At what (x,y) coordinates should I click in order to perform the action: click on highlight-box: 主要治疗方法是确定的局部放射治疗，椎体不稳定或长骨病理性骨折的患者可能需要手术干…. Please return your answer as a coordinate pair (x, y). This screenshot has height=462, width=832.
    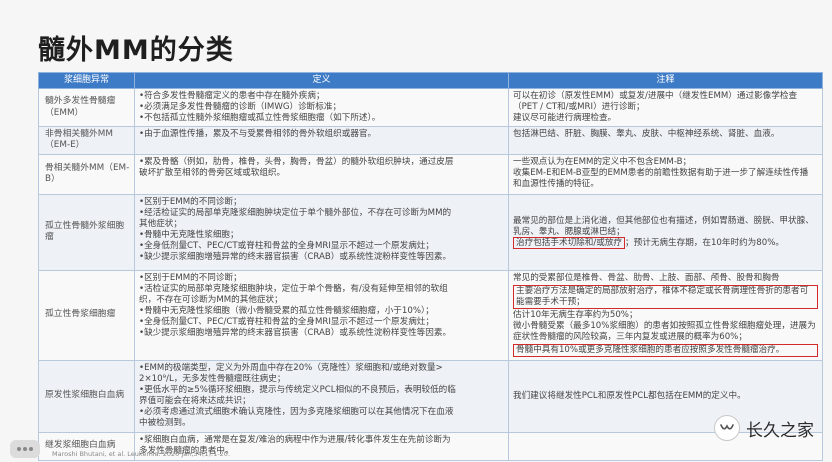
    Looking at the image, I should click on (665, 296).